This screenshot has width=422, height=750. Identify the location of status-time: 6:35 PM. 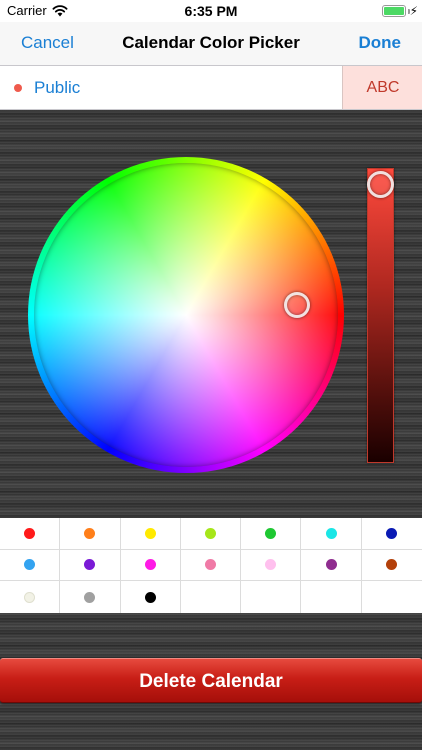
(211, 11).